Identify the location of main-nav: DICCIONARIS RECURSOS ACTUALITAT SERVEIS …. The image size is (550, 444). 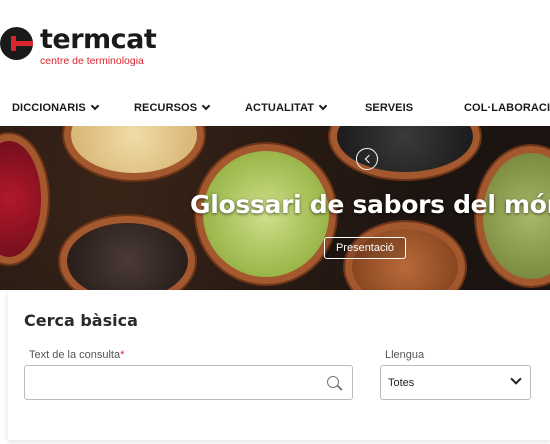
(275, 108).